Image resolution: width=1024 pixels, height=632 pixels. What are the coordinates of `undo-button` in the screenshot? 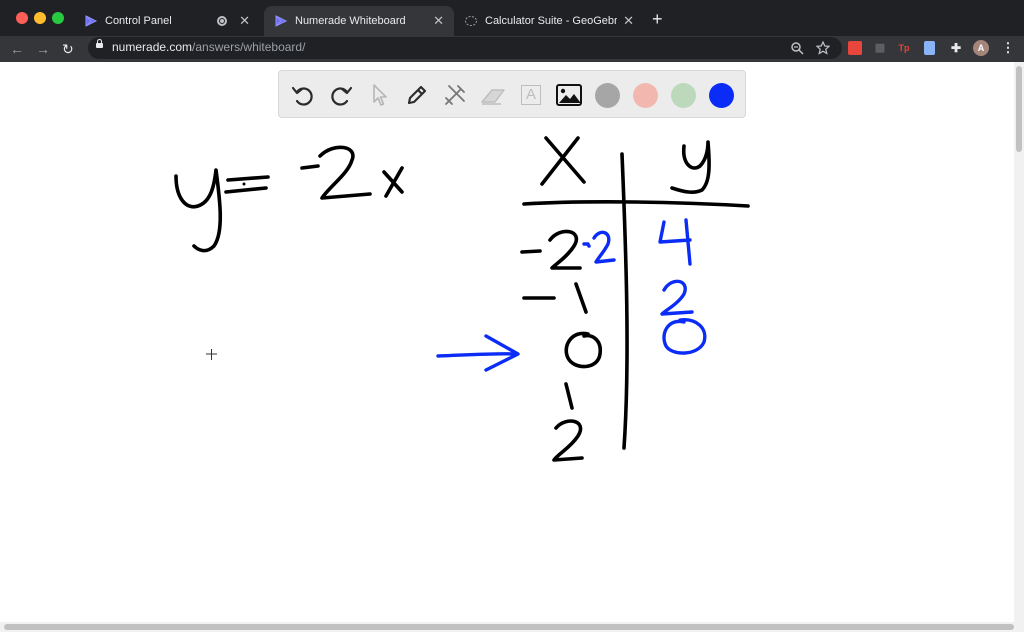 It's located at (303, 95).